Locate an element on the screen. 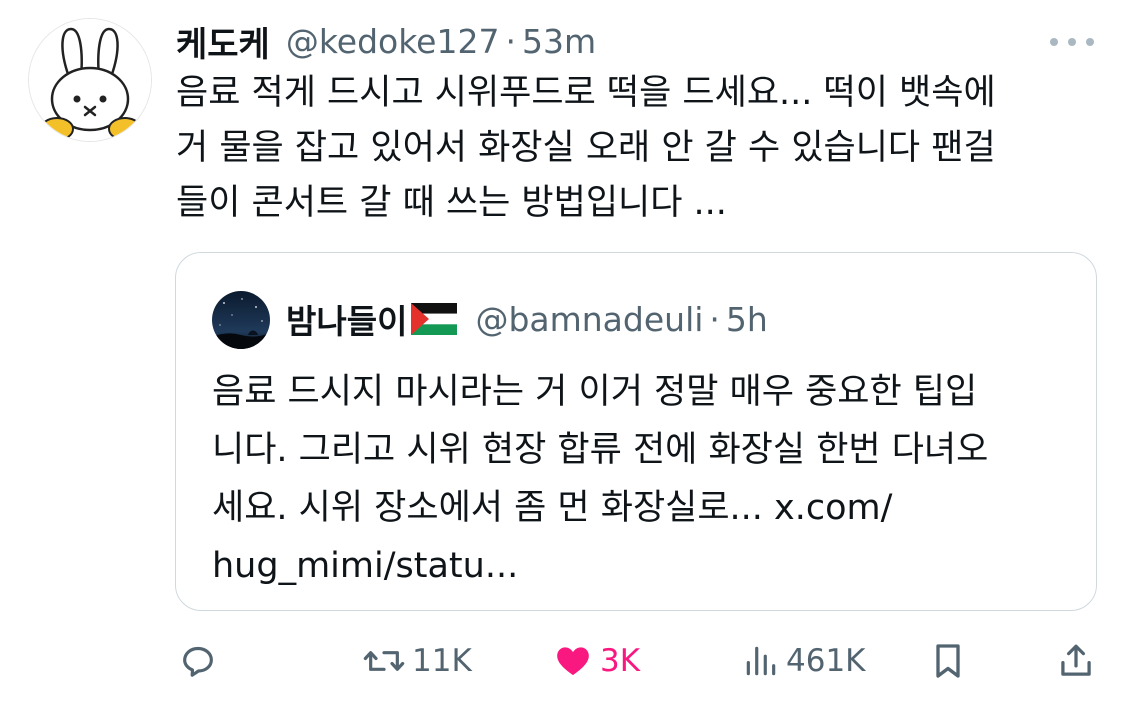 The width and height of the screenshot is (1125, 701). retweet-button: 11K is located at coordinates (417, 661).